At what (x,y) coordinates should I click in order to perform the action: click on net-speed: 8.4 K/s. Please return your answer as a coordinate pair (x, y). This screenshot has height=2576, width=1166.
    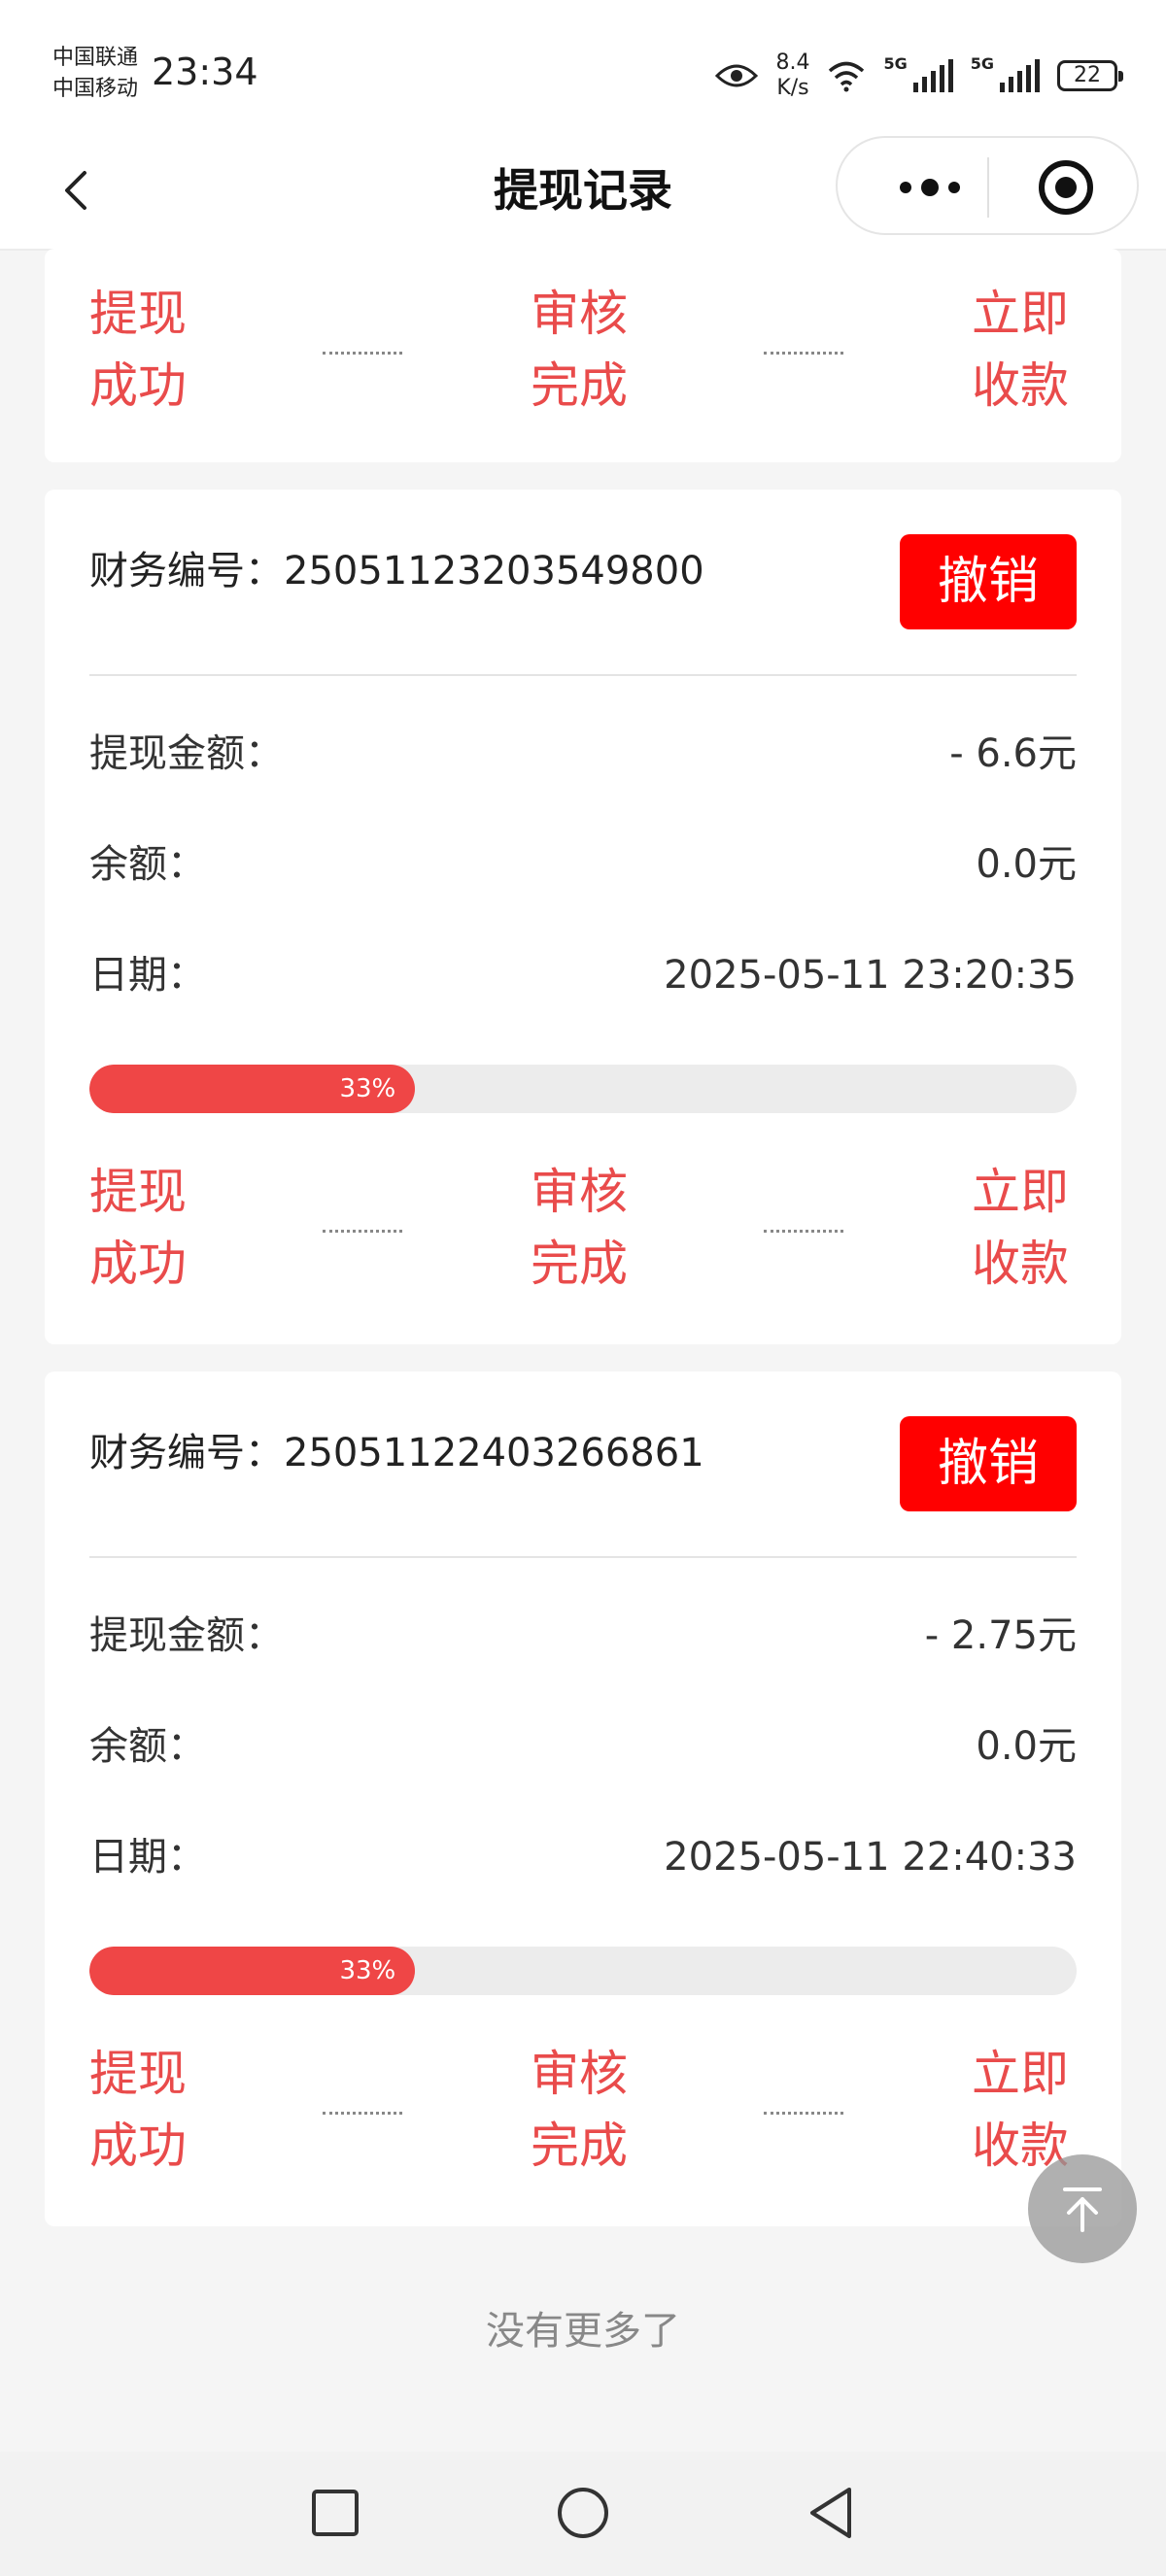
    Looking at the image, I should click on (792, 76).